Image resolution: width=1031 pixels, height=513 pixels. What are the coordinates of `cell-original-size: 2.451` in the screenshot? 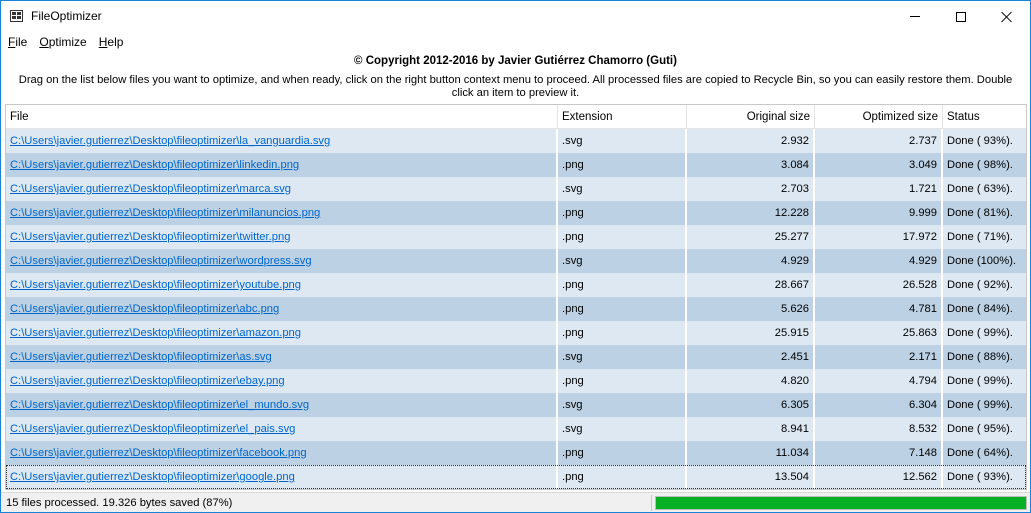 It's located at (751, 357).